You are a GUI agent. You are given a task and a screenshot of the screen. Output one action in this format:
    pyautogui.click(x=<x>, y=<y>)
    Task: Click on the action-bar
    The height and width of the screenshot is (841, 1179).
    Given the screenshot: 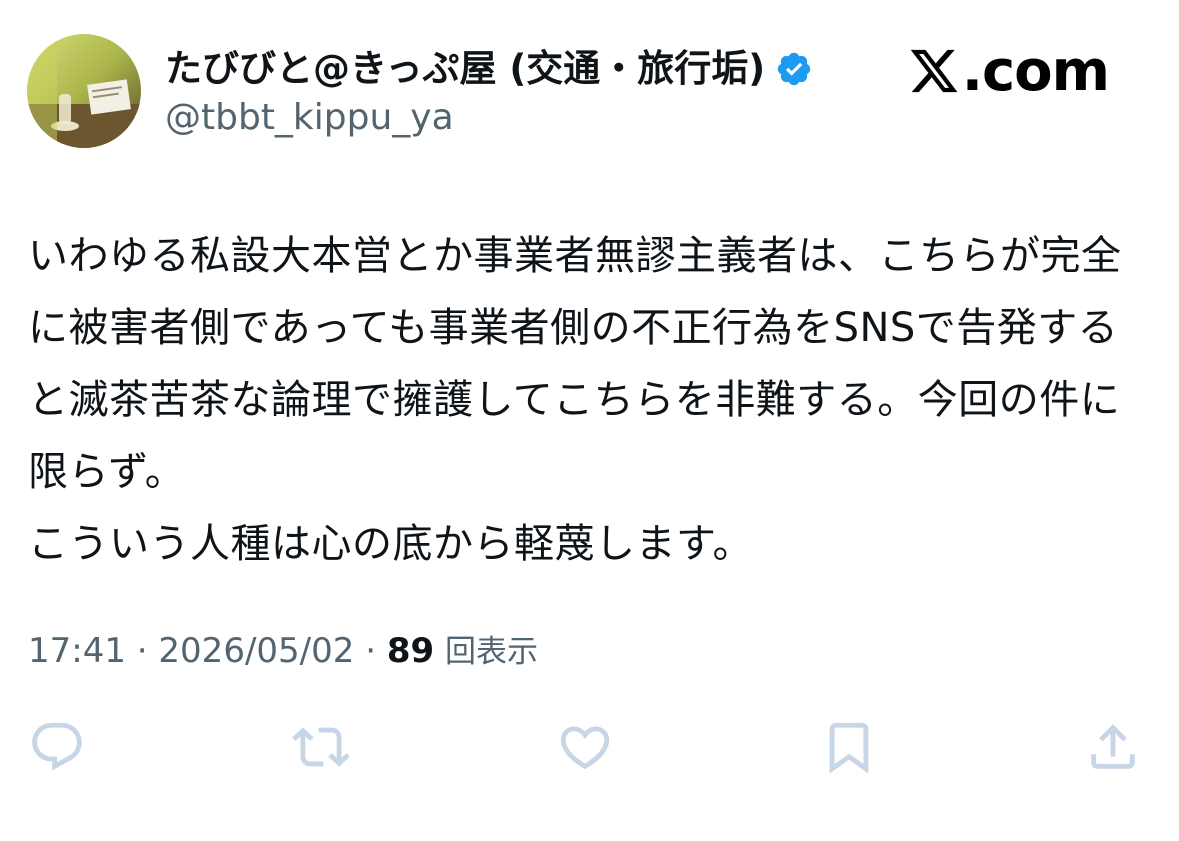 What is the action you would take?
    pyautogui.click(x=589, y=747)
    